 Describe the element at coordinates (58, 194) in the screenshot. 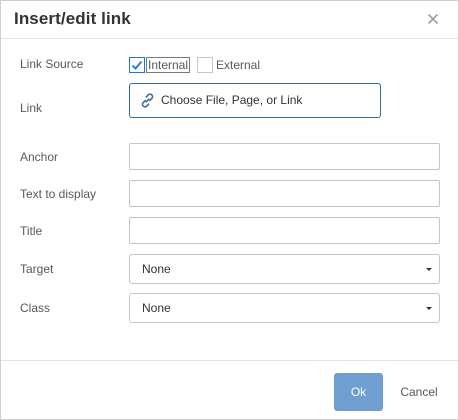

I see `text-to-display-label: Text to display` at that location.